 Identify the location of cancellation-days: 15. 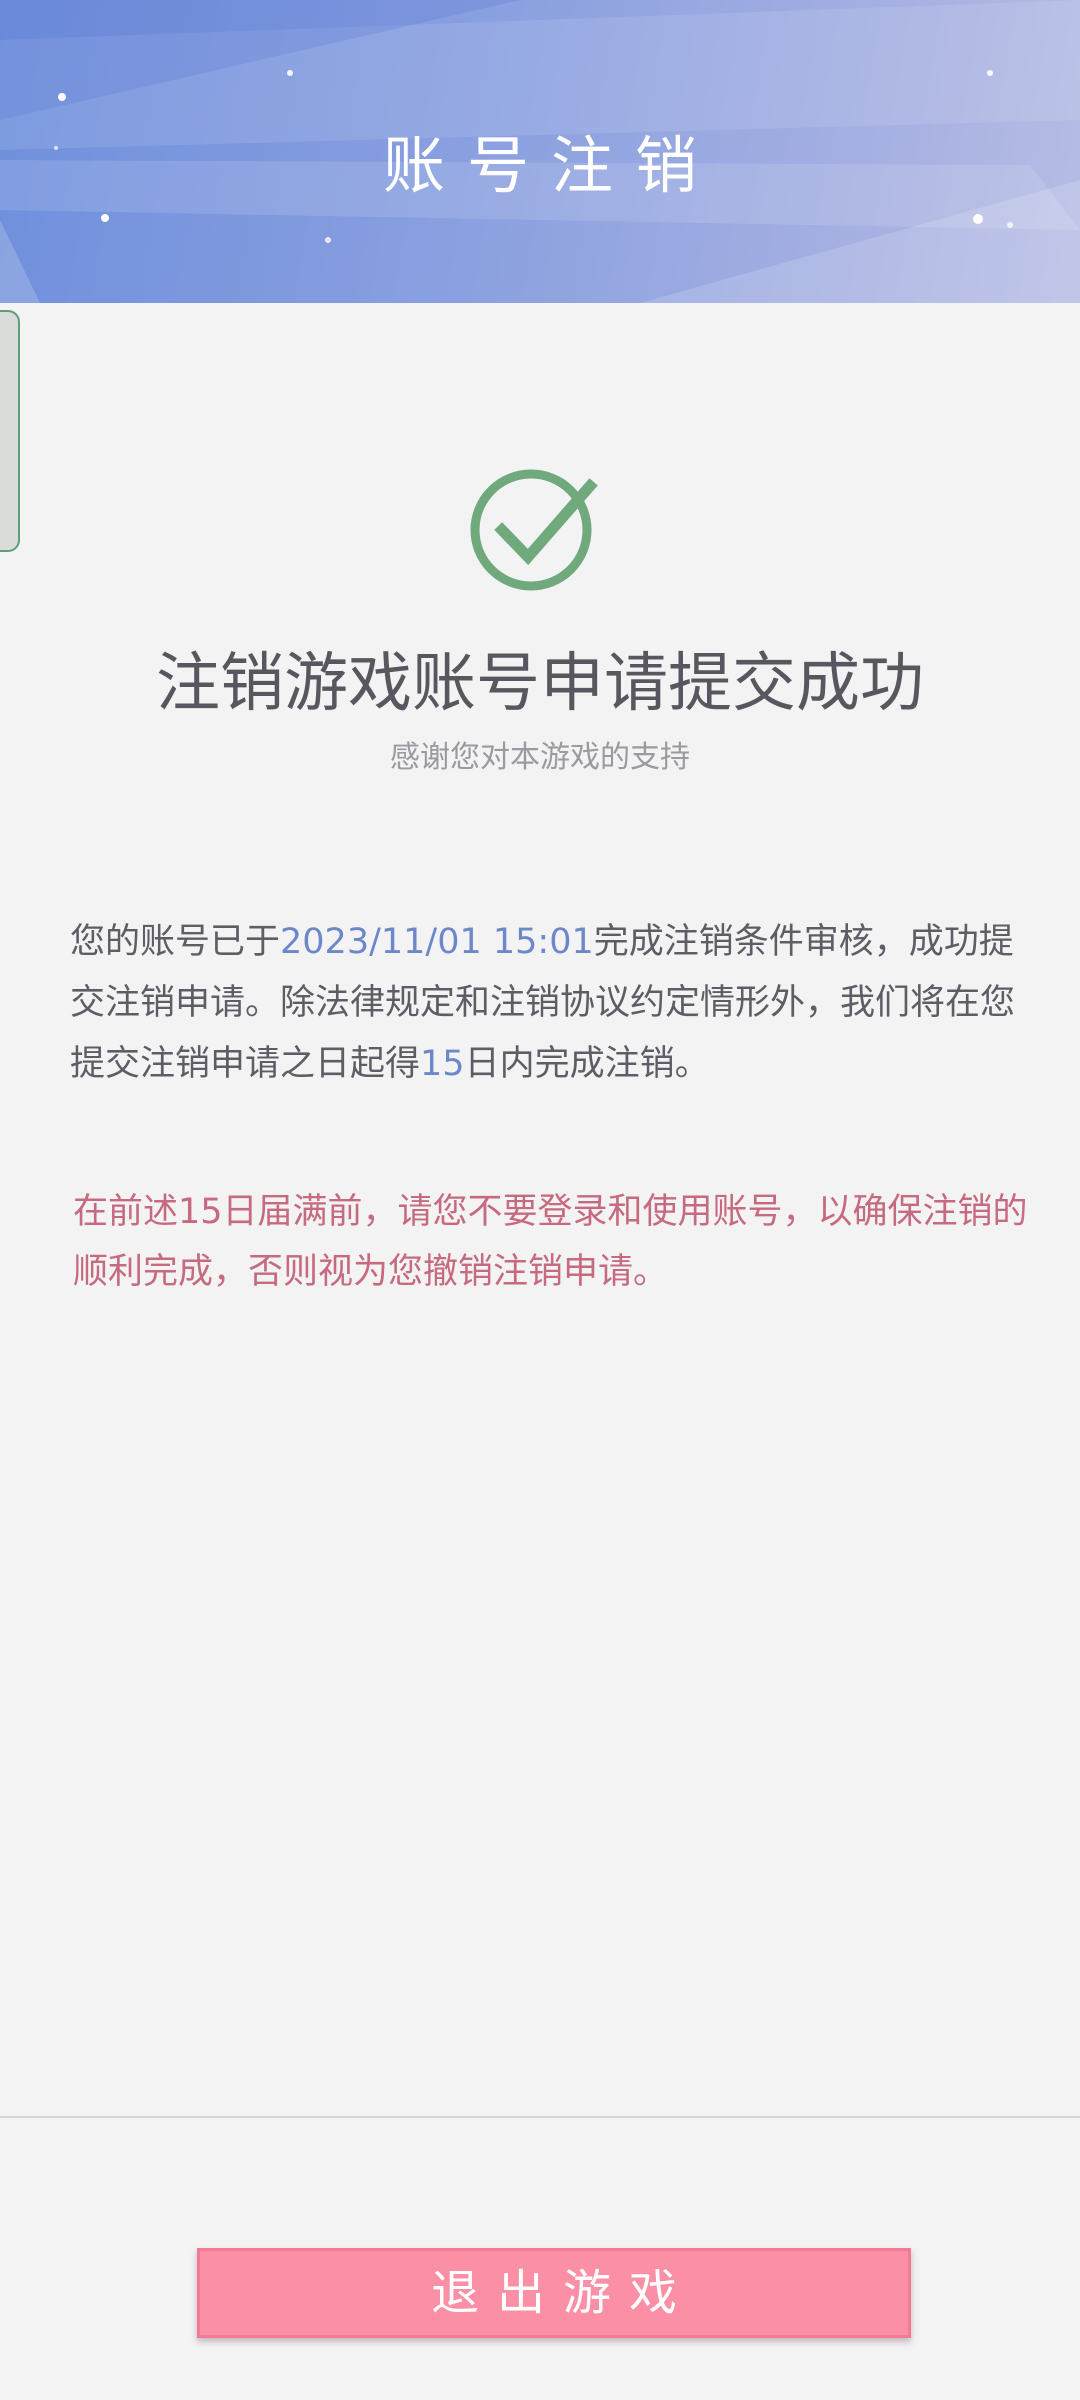
(442, 1064).